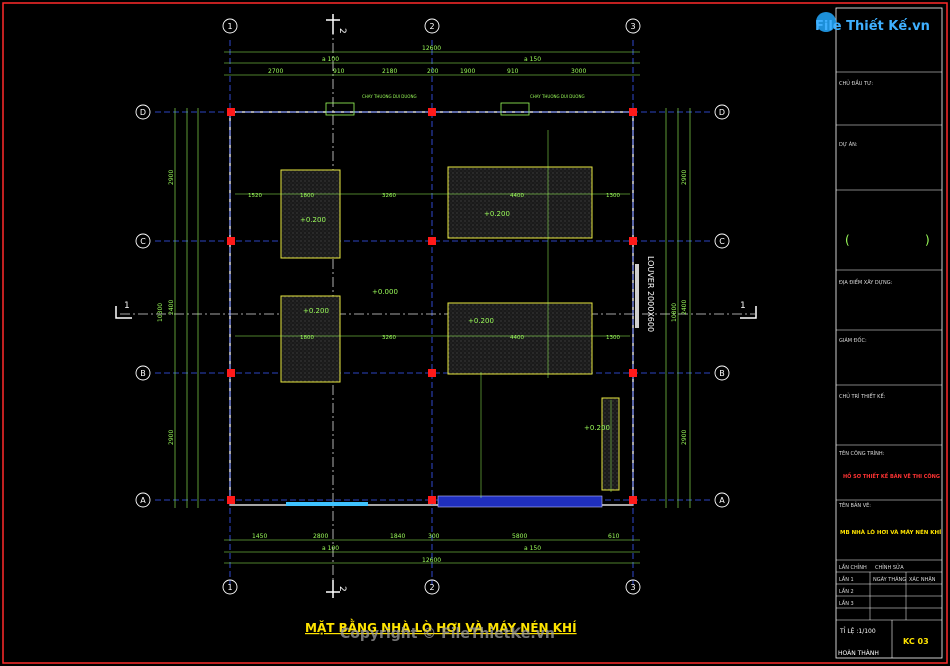 Image resolution: width=950 pixels, height=666 pixels. I want to click on tb-scale: TỈ LỆ :1/100, so click(857, 631).